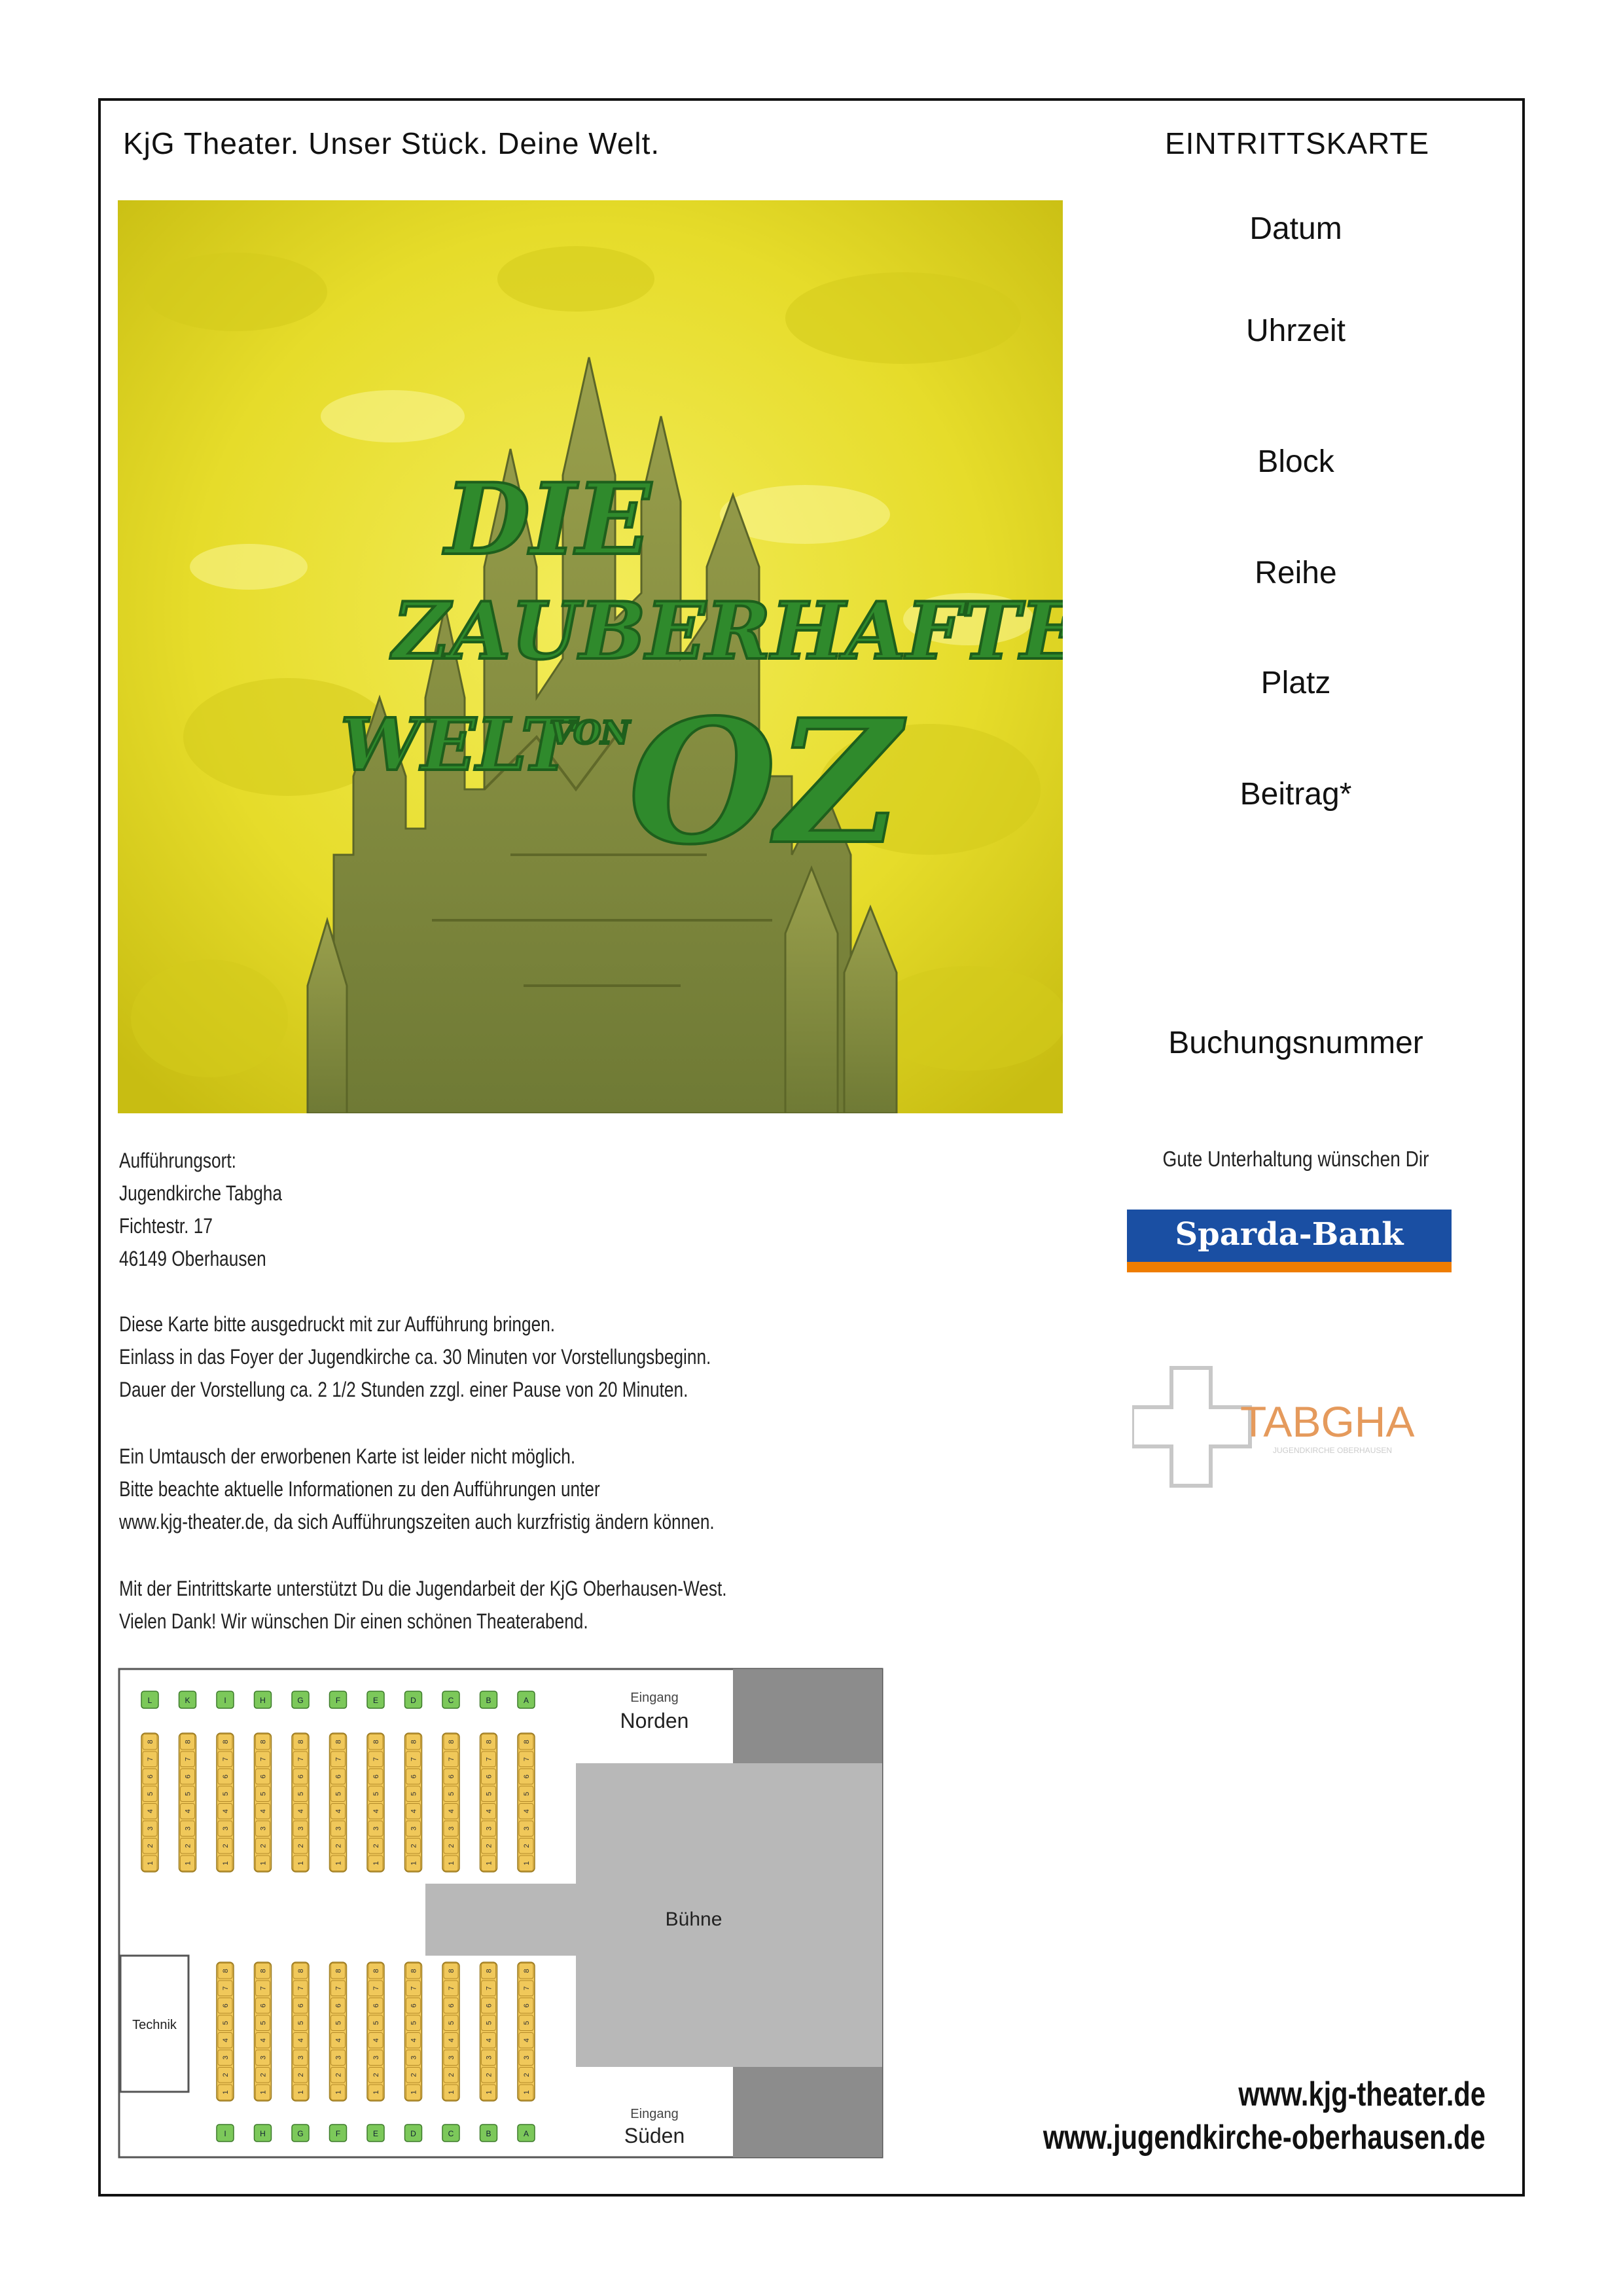  Describe the element at coordinates (451, 2133) in the screenshot. I see `block-south-C-label: C` at that location.